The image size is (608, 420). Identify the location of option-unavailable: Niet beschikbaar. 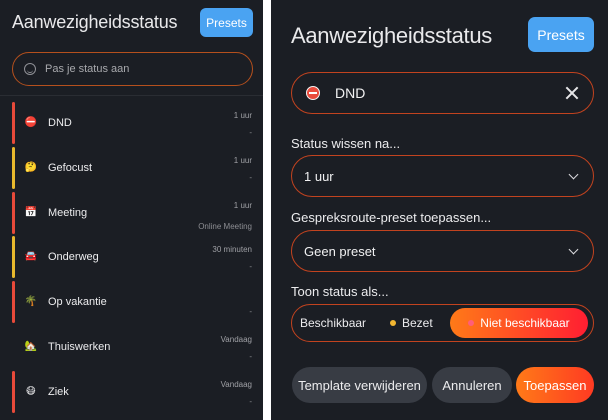
(519, 323).